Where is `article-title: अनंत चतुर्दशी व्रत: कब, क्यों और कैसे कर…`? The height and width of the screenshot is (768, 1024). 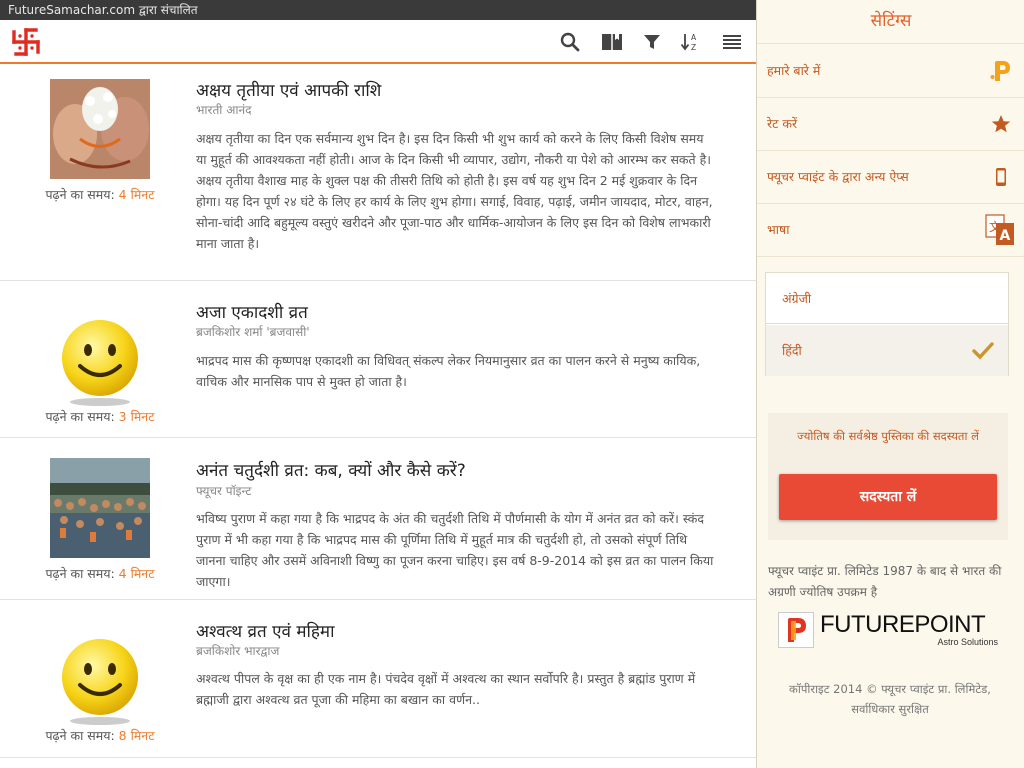 article-title: अनंत चतुर्दशी व्रत: कब, क्यों और कैसे कर… is located at coordinates (331, 469).